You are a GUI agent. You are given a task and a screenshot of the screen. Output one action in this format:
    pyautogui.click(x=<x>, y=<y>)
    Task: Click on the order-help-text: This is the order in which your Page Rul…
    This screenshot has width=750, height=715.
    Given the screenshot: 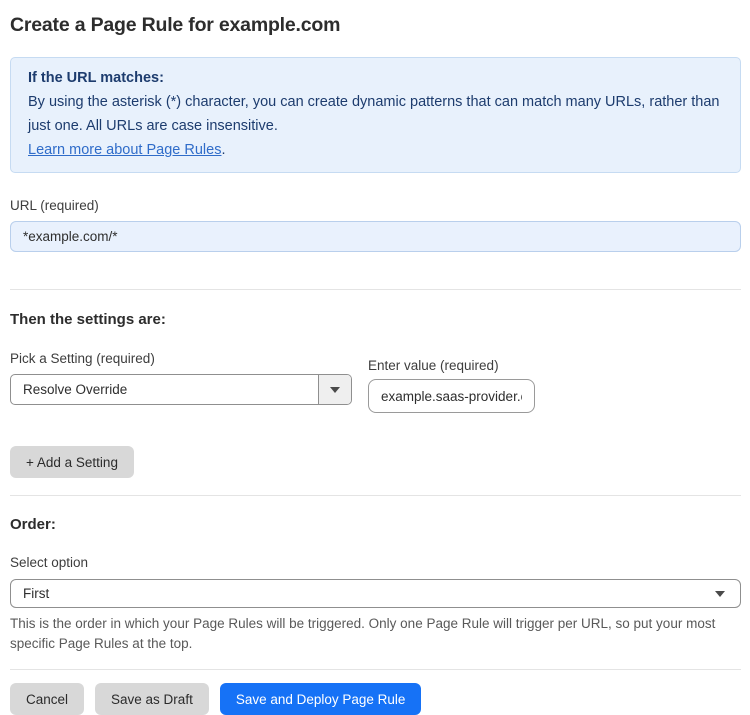 What is the action you would take?
    pyautogui.click(x=363, y=633)
    